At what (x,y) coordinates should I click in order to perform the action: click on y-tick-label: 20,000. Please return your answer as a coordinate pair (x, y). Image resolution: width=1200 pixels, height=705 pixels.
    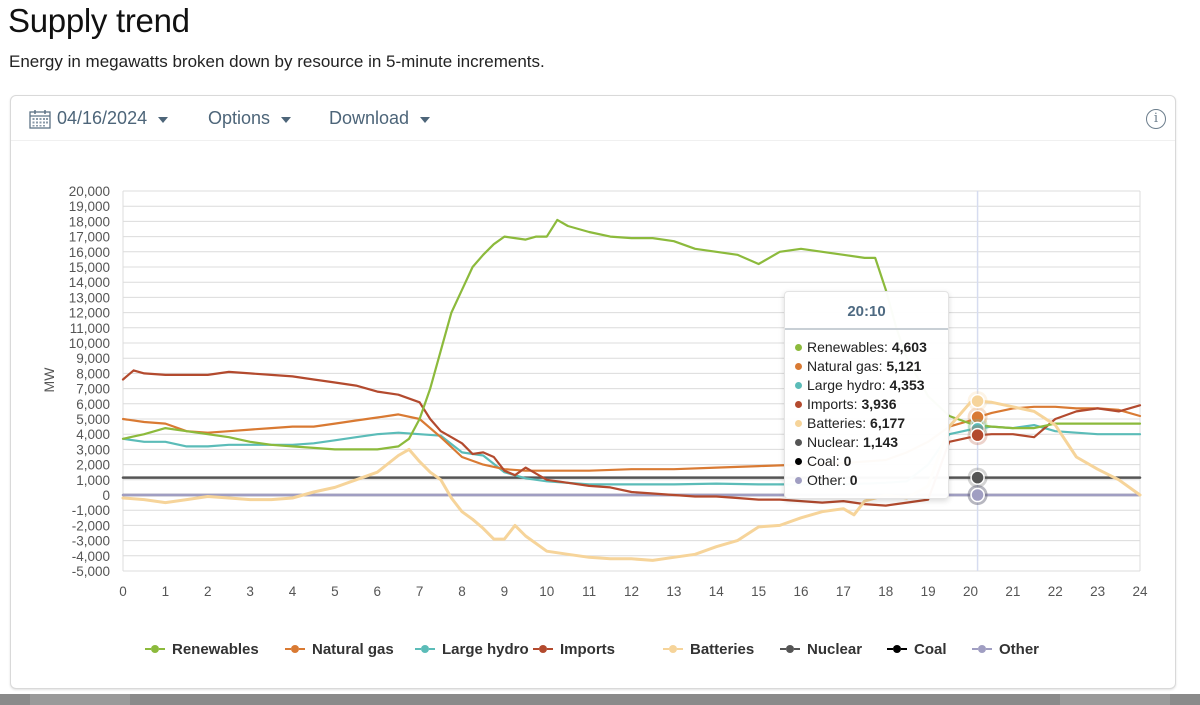
    Looking at the image, I should click on (89, 191).